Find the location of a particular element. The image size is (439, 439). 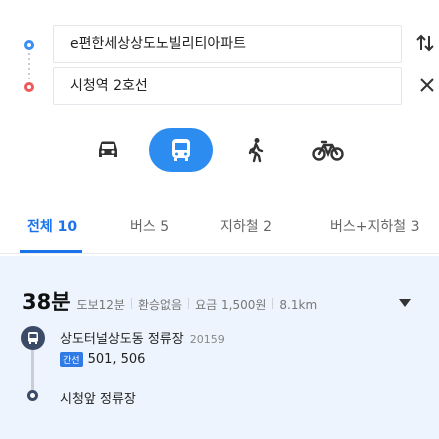

car-icon is located at coordinates (108, 149).